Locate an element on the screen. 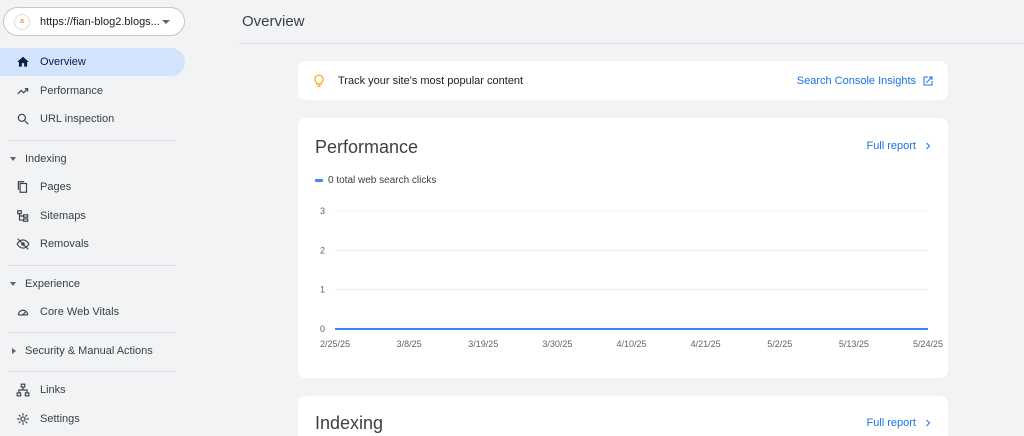 This screenshot has width=1024, height=436. search-console-insights-link: Search Console Insights is located at coordinates (865, 81).